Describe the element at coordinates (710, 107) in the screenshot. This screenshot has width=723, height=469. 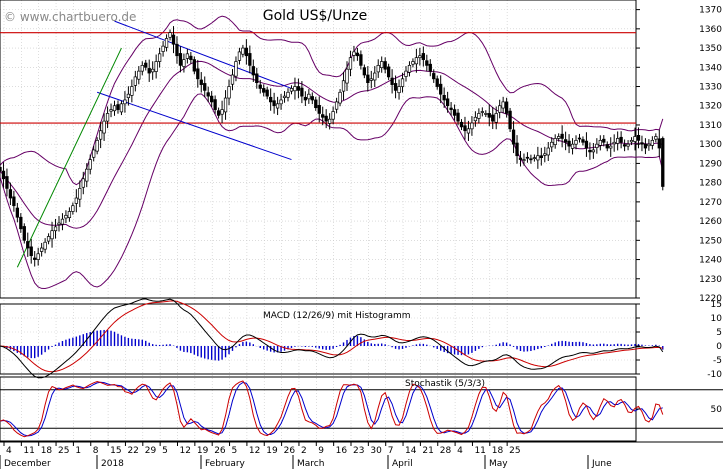
I see `price-y-tick-label: 1320` at that location.